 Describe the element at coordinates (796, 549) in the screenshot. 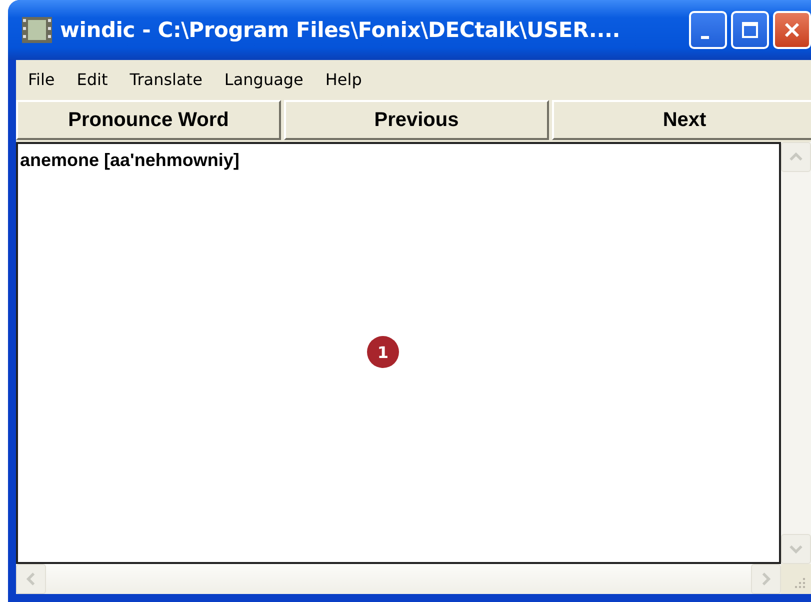

I see `scroll-down-button` at that location.